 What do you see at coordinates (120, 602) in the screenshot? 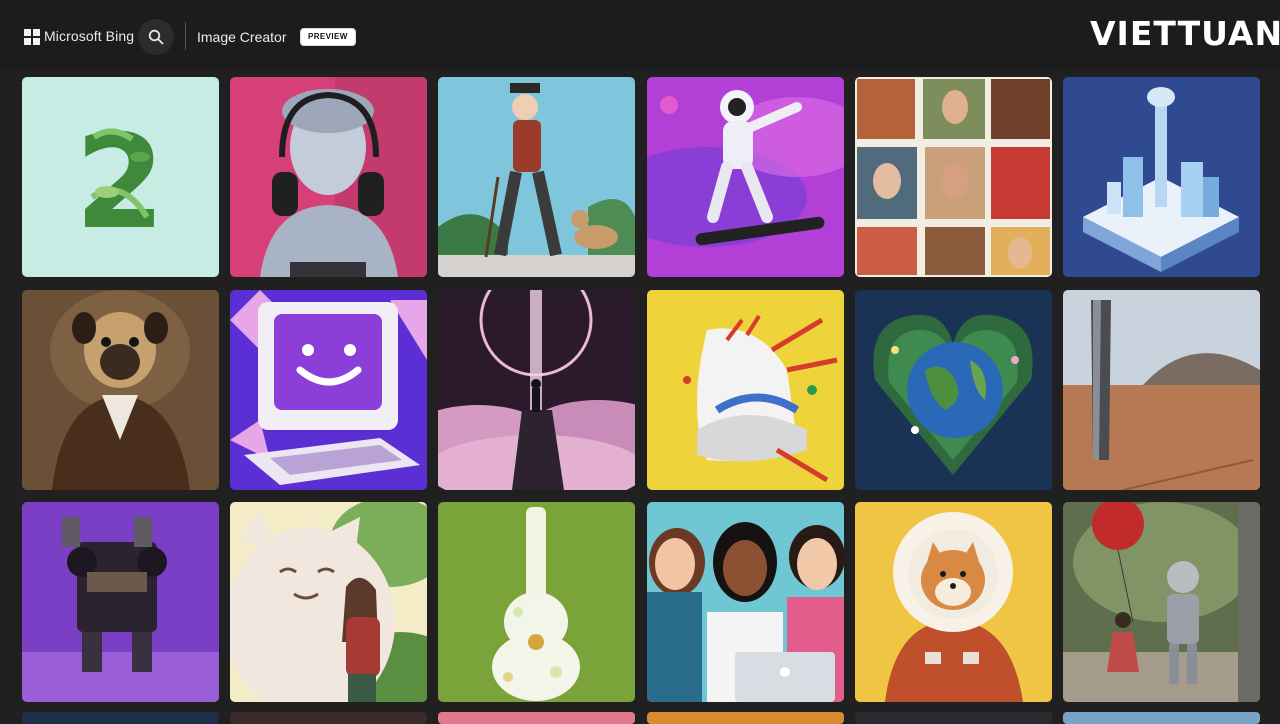
I see `gallery-image-vintage-robot-on-purple` at bounding box center [120, 602].